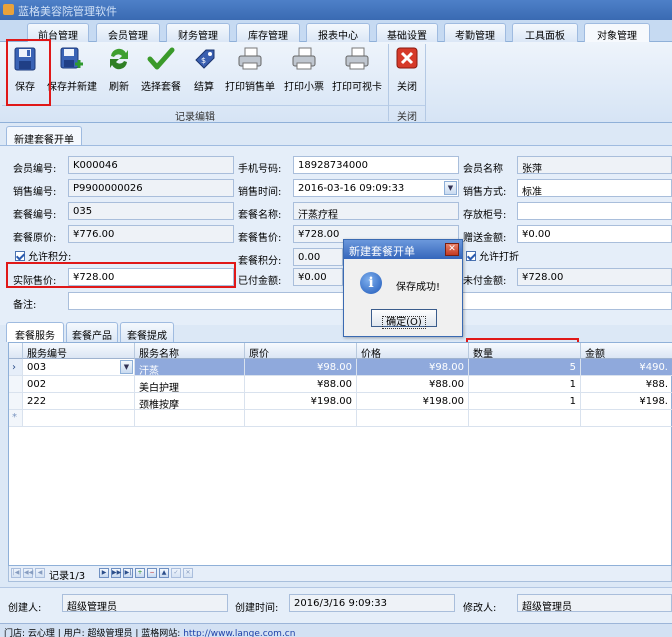 Image resolution: width=672 pixels, height=637 pixels. What do you see at coordinates (188, 573) in the screenshot?
I see `cancel-edit-icon: ✕` at bounding box center [188, 573].